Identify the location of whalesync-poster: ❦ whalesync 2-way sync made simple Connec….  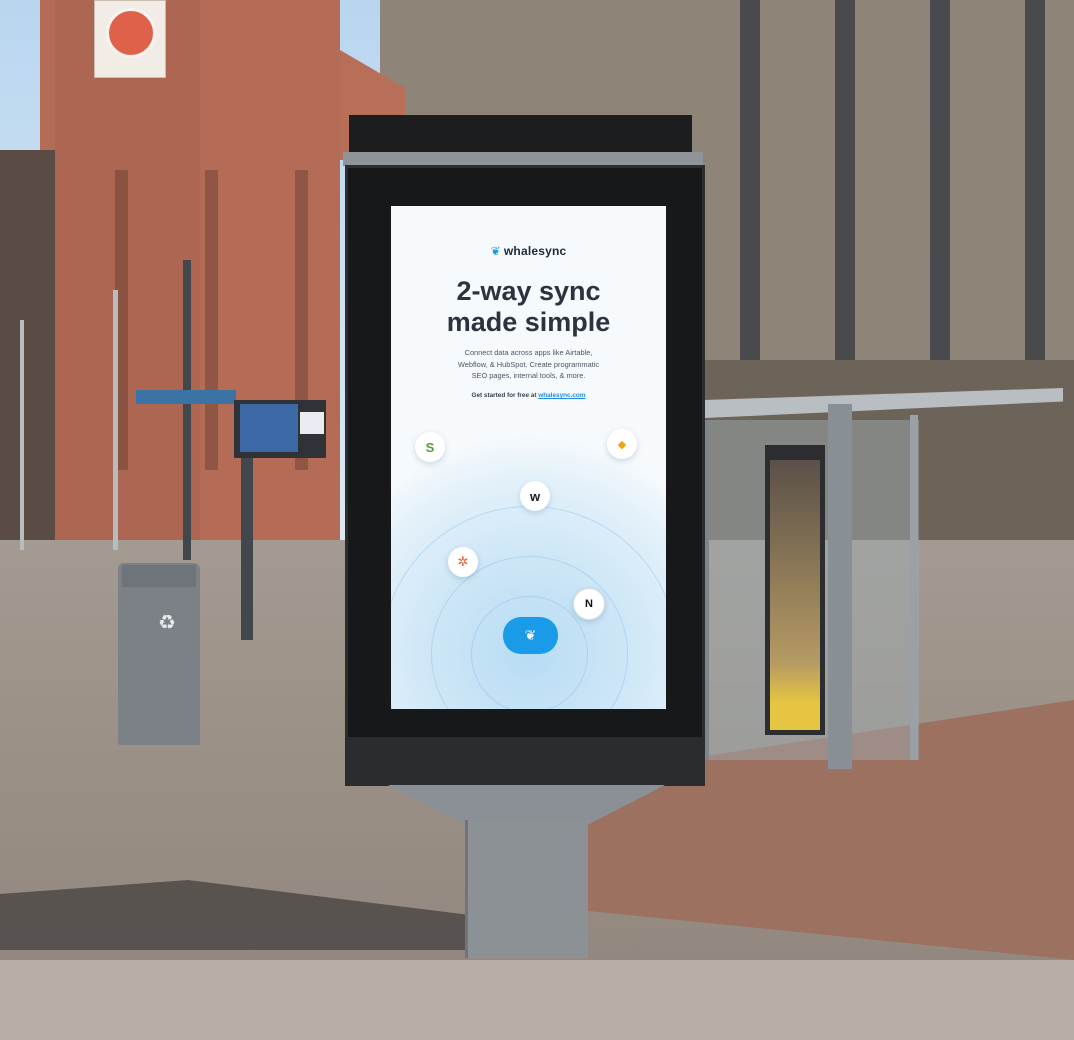
(528, 457).